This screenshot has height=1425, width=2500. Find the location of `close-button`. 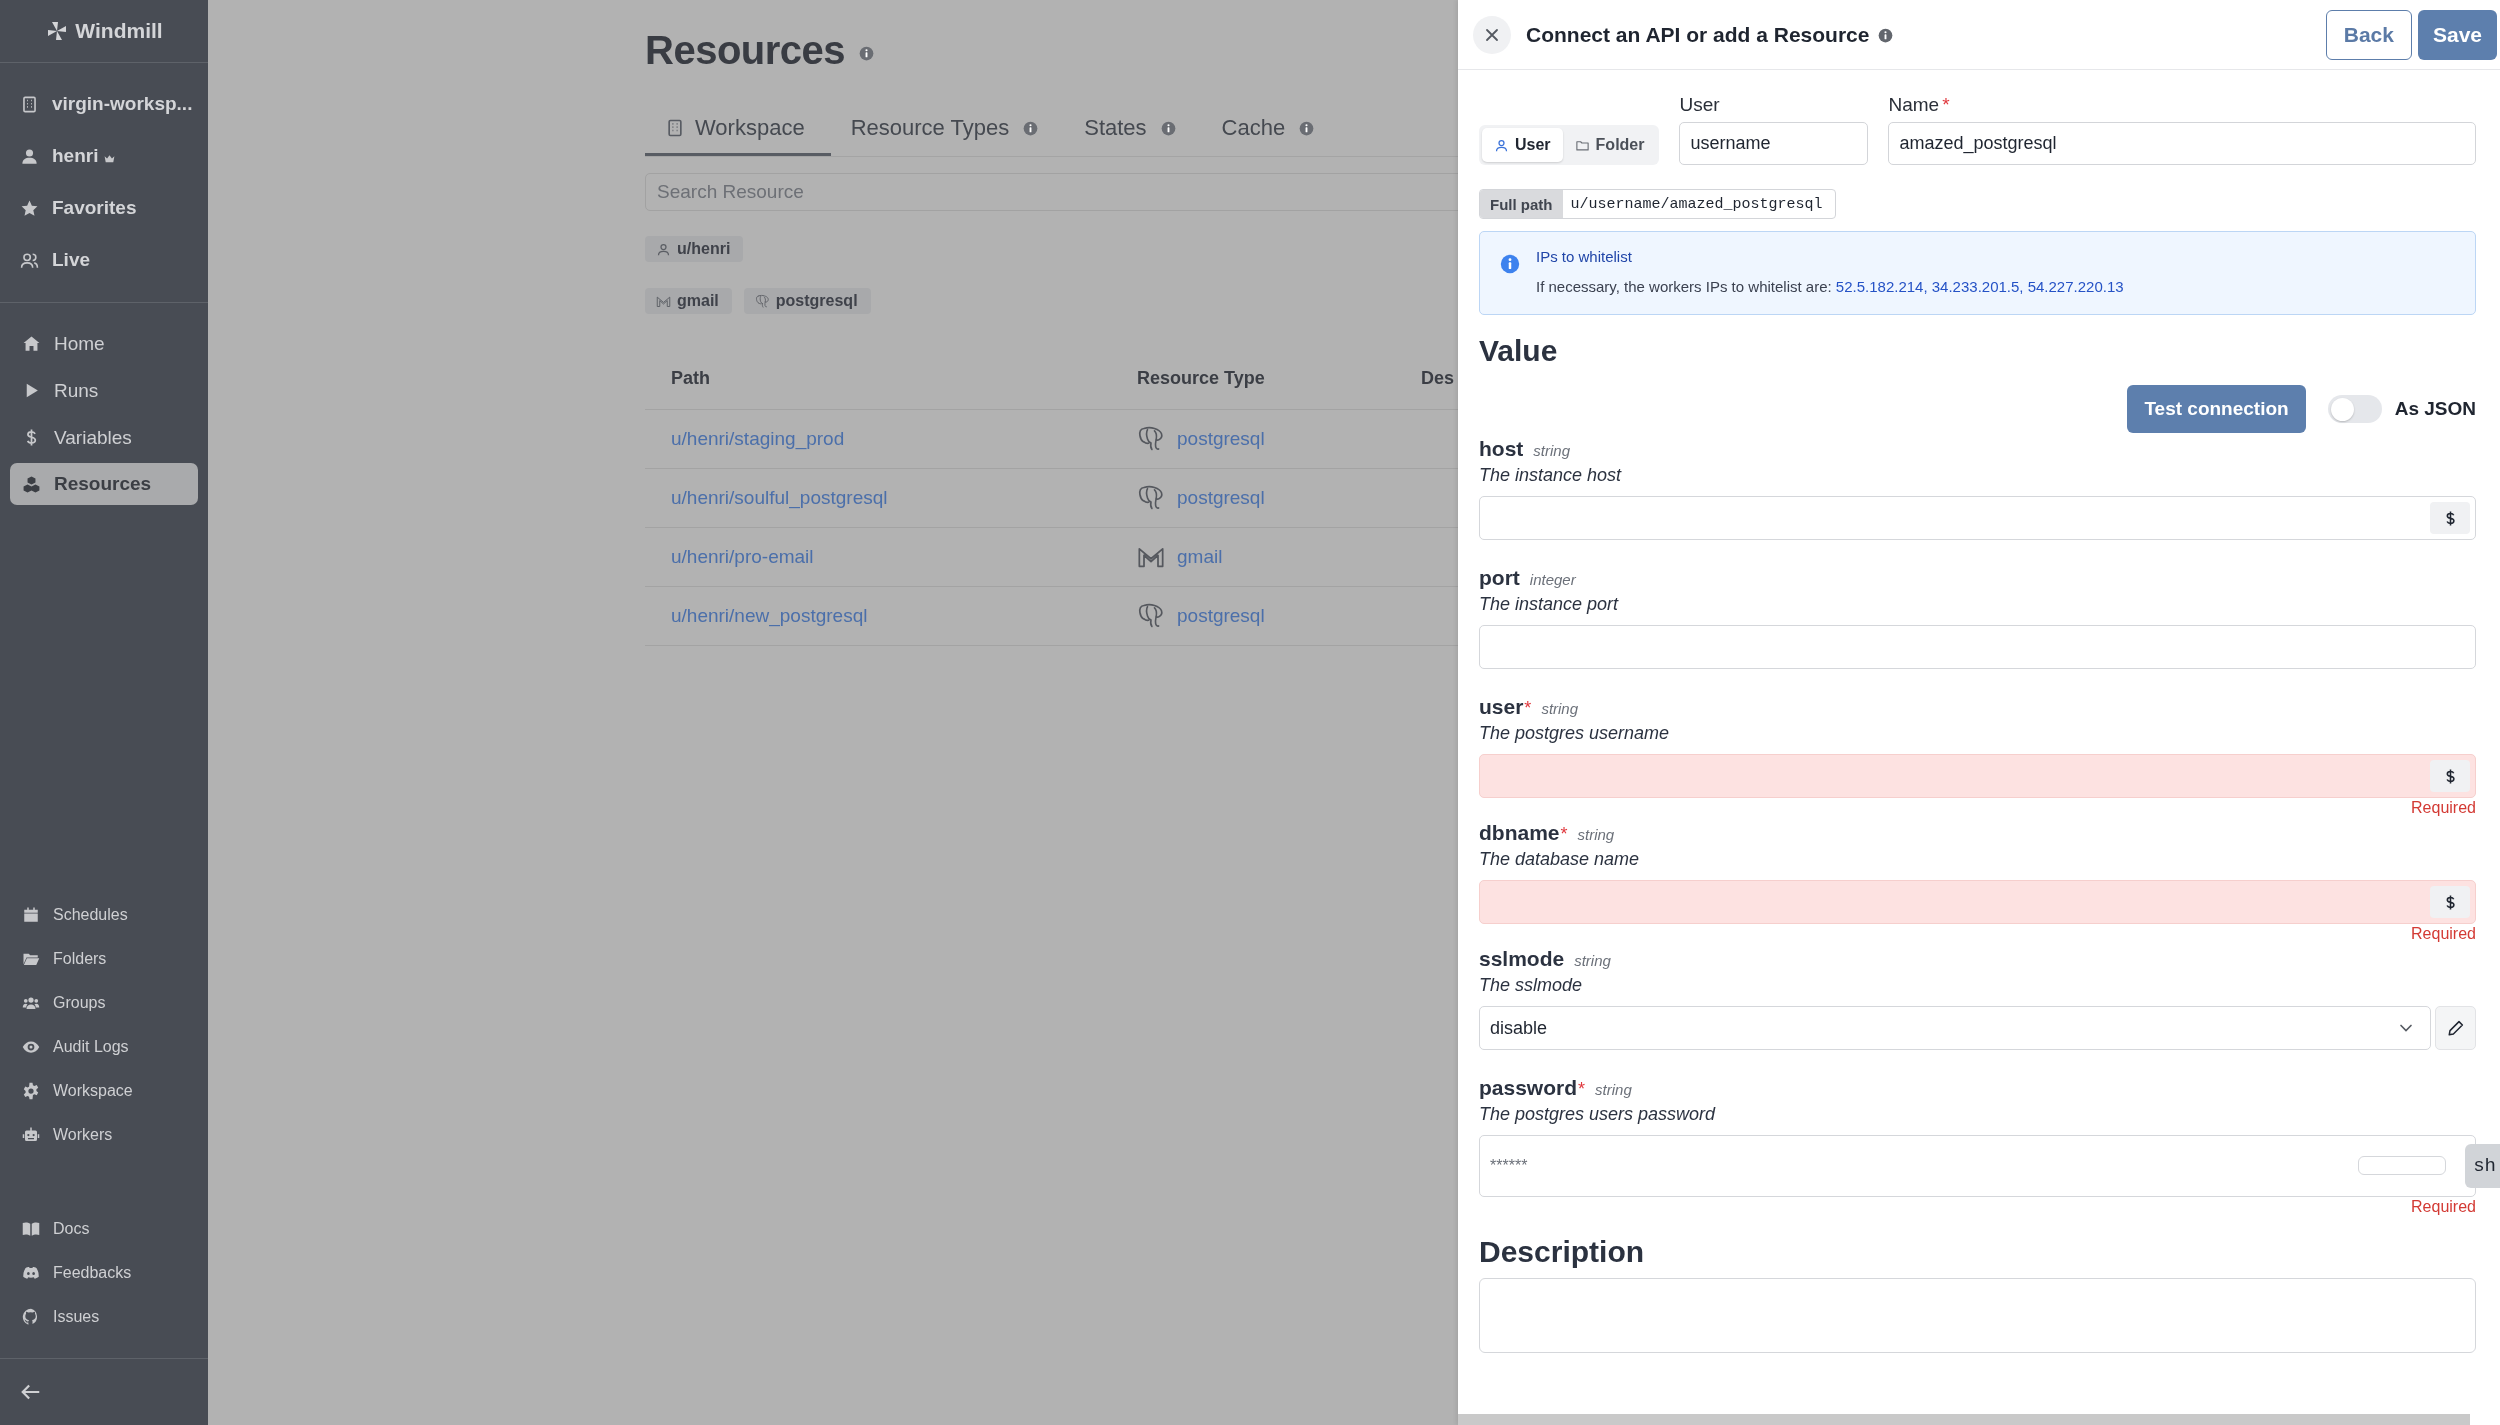

close-button is located at coordinates (1492, 34).